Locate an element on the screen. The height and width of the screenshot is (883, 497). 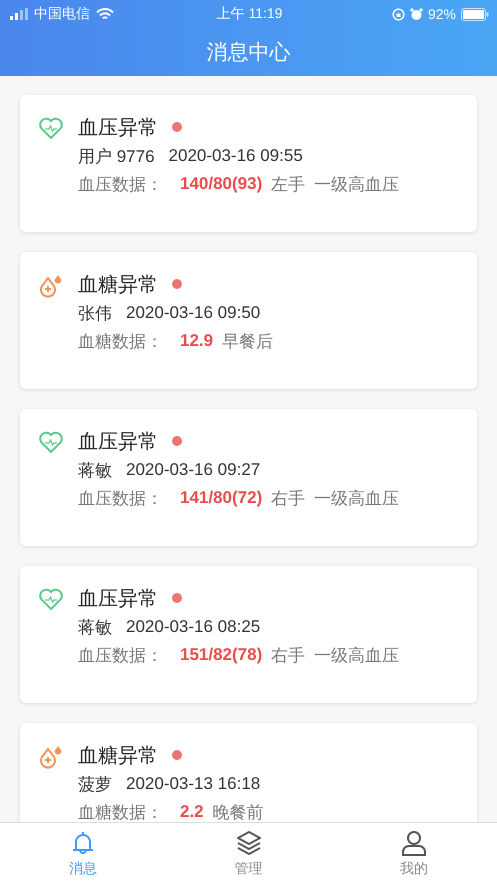
wifi-icon is located at coordinates (105, 14).